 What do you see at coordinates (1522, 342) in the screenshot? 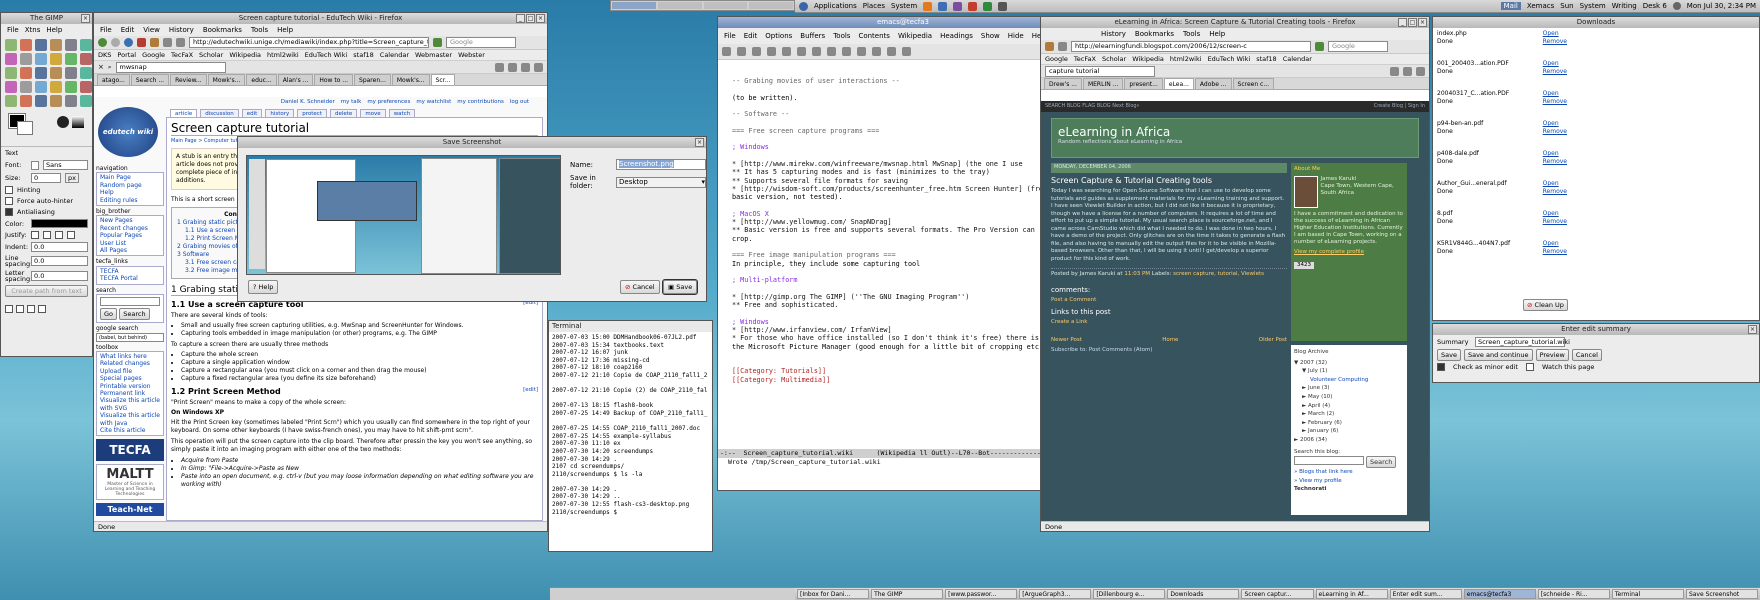
I see `summary-input: Screen_capture_tutorial.wiki` at bounding box center [1522, 342].